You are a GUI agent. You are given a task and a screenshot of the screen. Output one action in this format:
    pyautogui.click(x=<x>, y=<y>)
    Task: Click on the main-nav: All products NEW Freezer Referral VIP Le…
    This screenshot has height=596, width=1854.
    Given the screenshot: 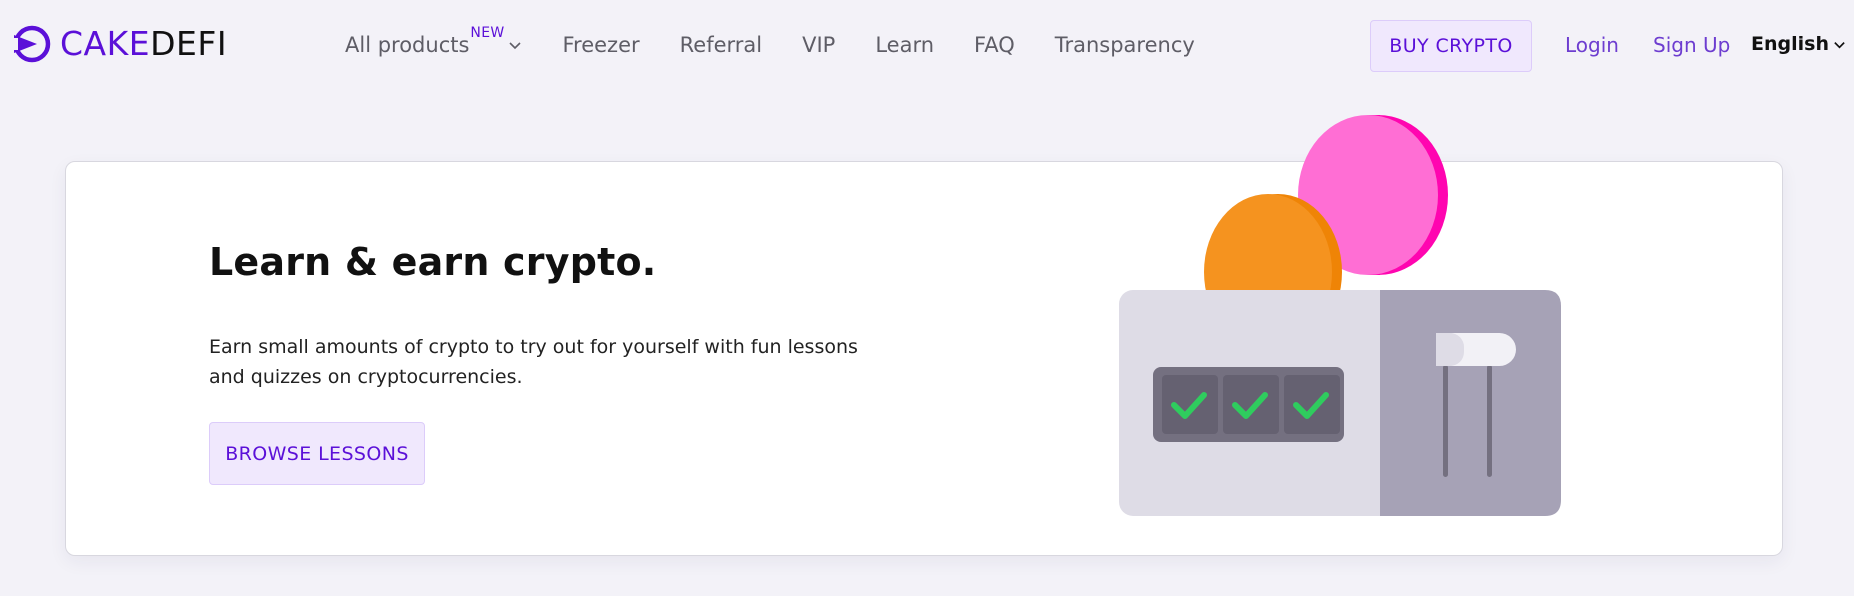 What is the action you would take?
    pyautogui.click(x=790, y=45)
    